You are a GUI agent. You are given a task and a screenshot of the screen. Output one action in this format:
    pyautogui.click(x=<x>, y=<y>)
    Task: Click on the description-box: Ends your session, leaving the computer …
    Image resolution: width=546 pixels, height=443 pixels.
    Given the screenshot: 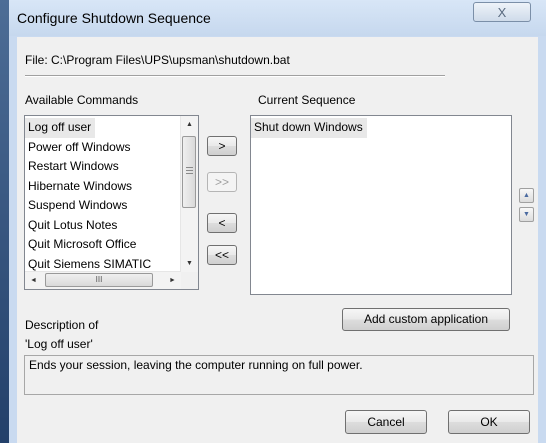 What is the action you would take?
    pyautogui.click(x=279, y=375)
    